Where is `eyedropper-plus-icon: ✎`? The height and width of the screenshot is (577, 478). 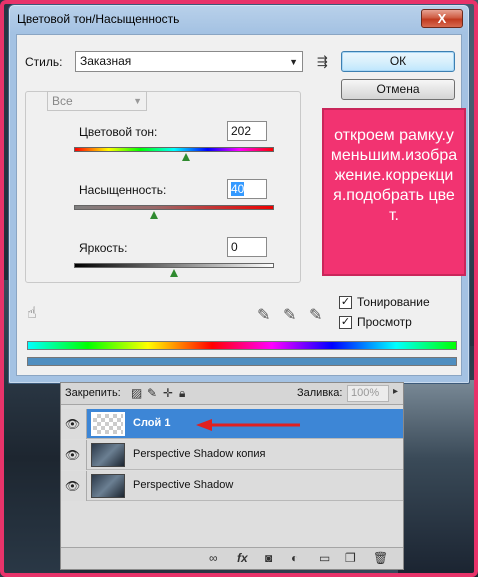
eyedropper-plus-icon: ✎ is located at coordinates (289, 315).